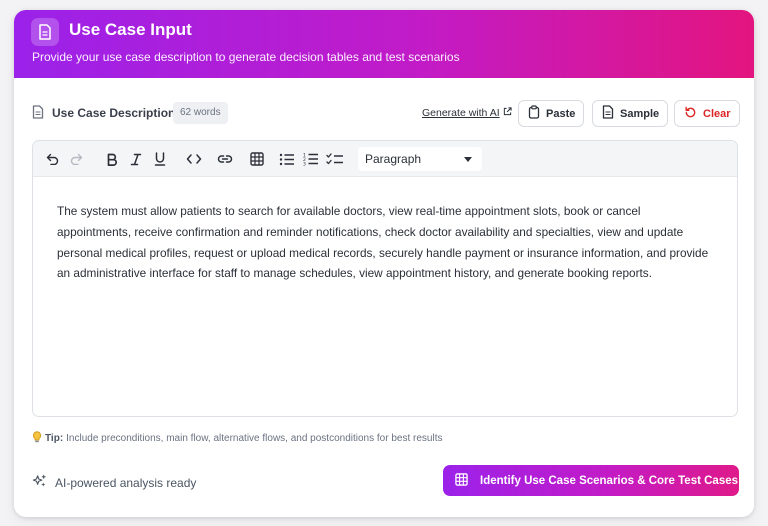 Image resolution: width=768 pixels, height=526 pixels. What do you see at coordinates (76, 159) in the screenshot?
I see `redo-icon` at bounding box center [76, 159].